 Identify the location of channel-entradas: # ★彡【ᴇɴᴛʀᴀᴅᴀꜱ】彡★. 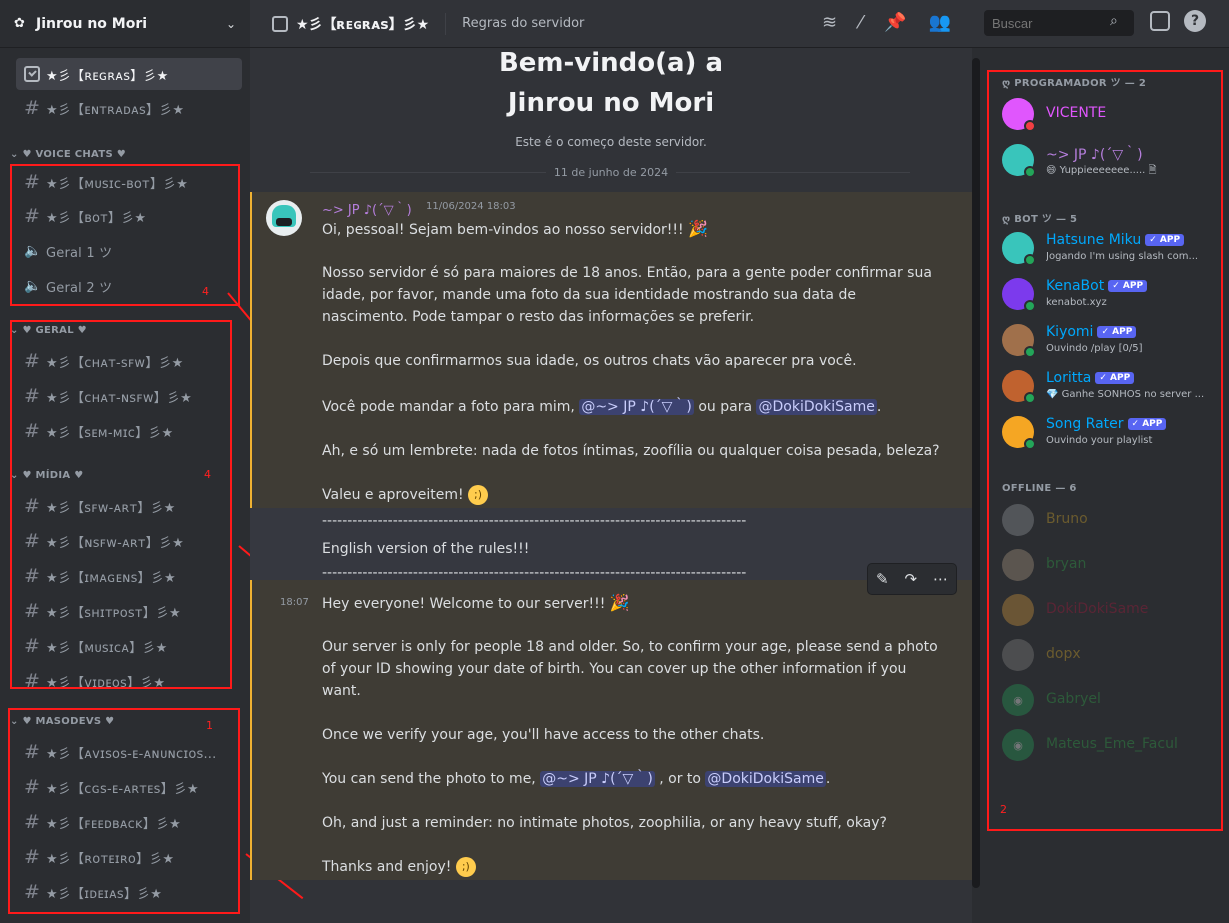
(129, 108).